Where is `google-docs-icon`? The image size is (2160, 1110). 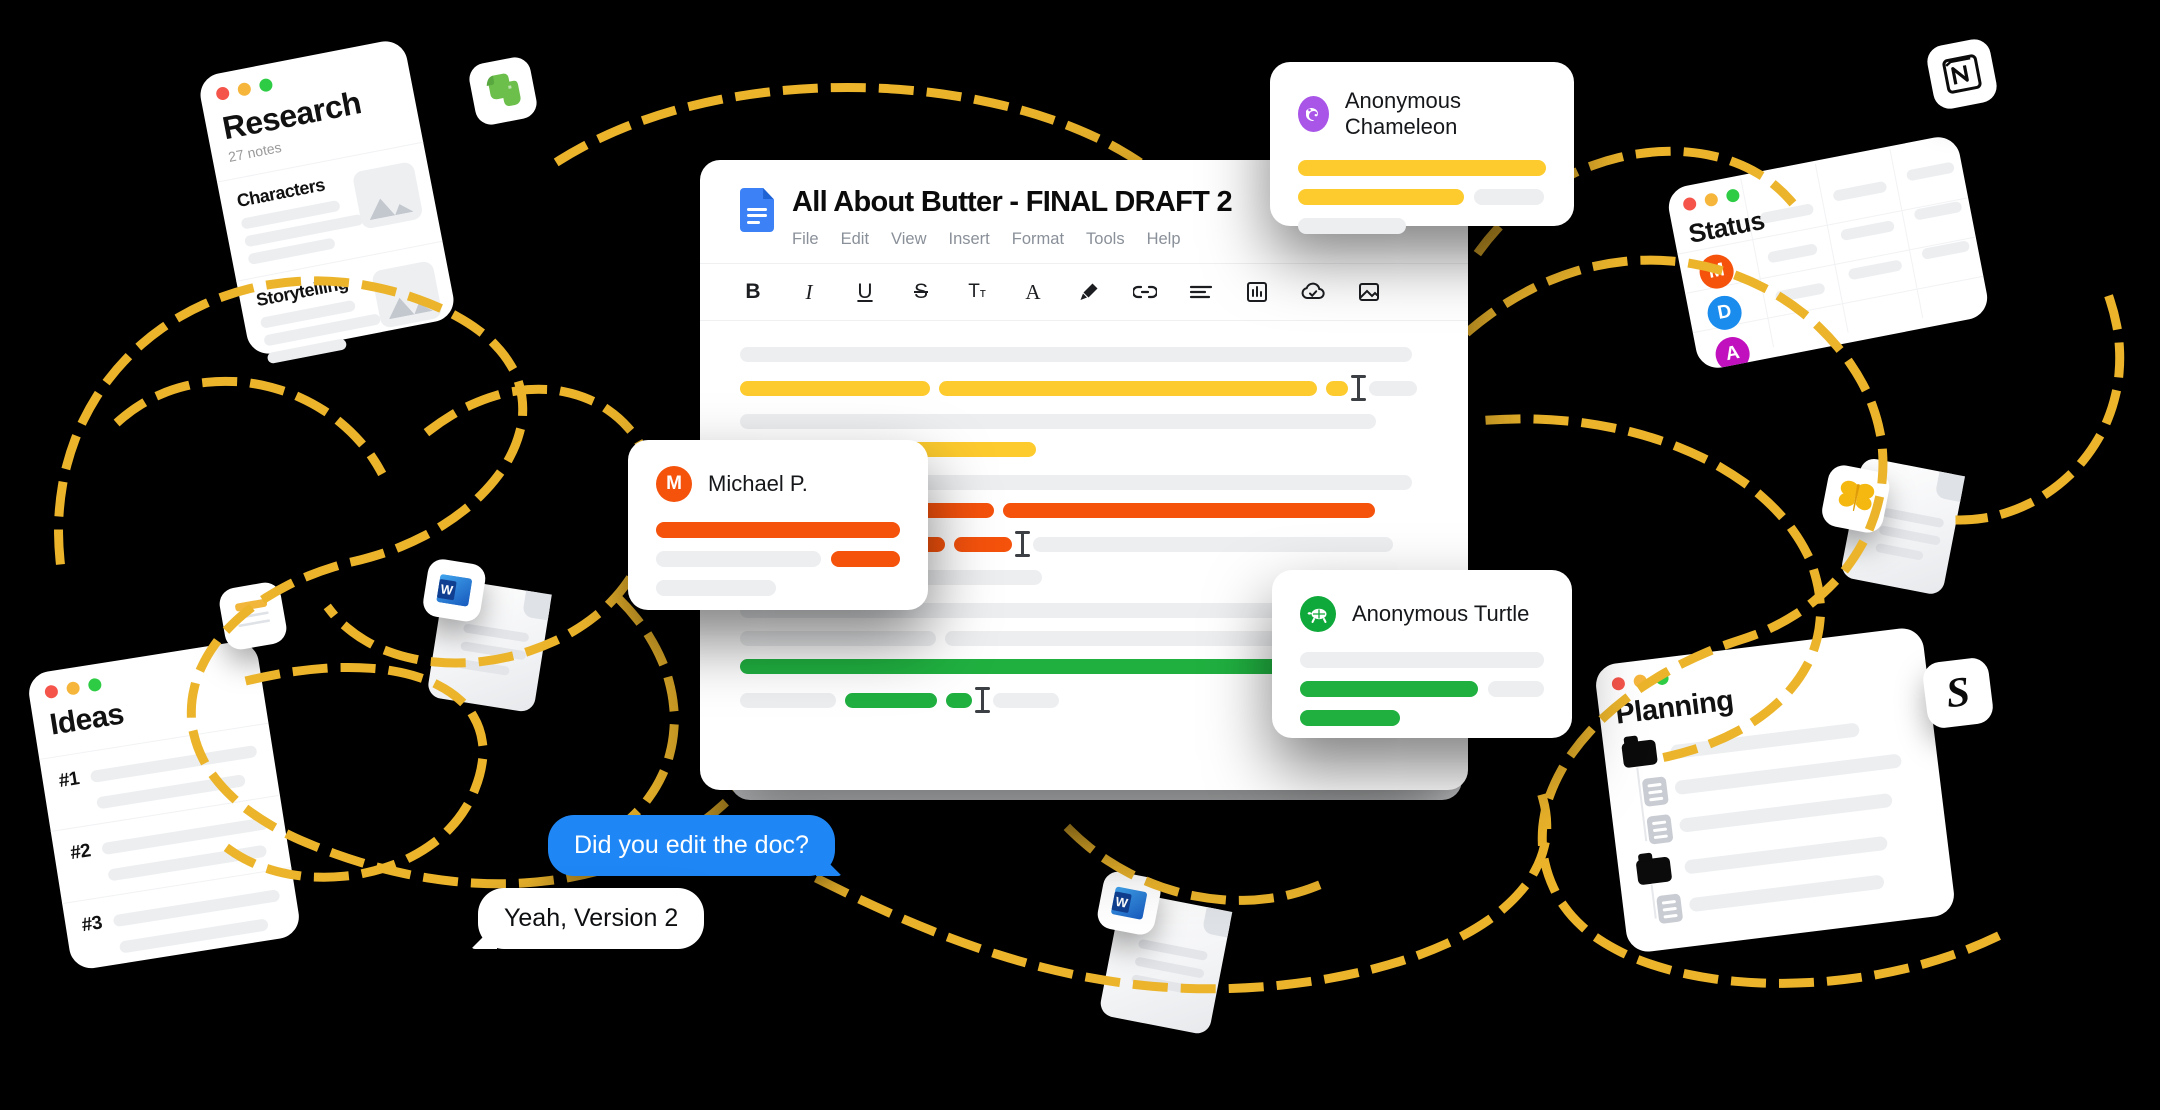 google-docs-icon is located at coordinates (757, 210).